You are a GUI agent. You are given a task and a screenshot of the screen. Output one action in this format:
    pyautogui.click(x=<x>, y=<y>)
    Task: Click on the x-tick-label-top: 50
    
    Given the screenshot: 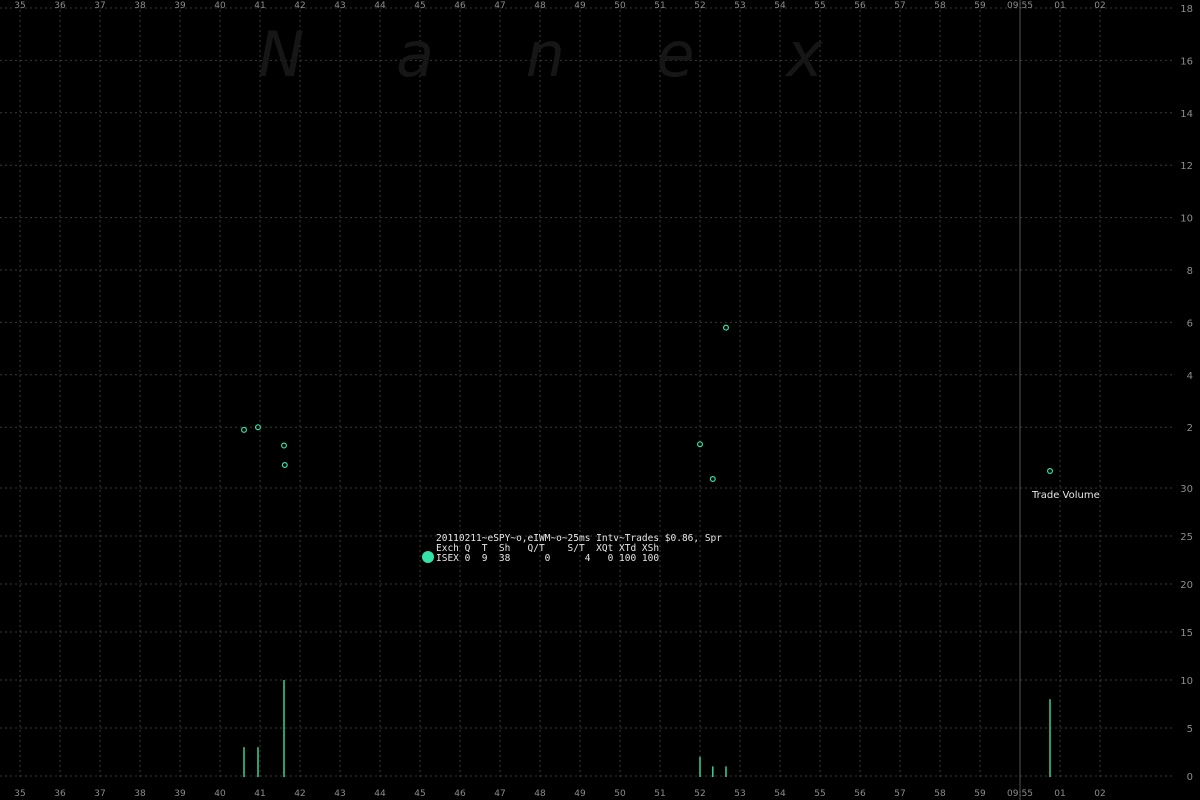 What is the action you would take?
    pyautogui.click(x=620, y=6)
    